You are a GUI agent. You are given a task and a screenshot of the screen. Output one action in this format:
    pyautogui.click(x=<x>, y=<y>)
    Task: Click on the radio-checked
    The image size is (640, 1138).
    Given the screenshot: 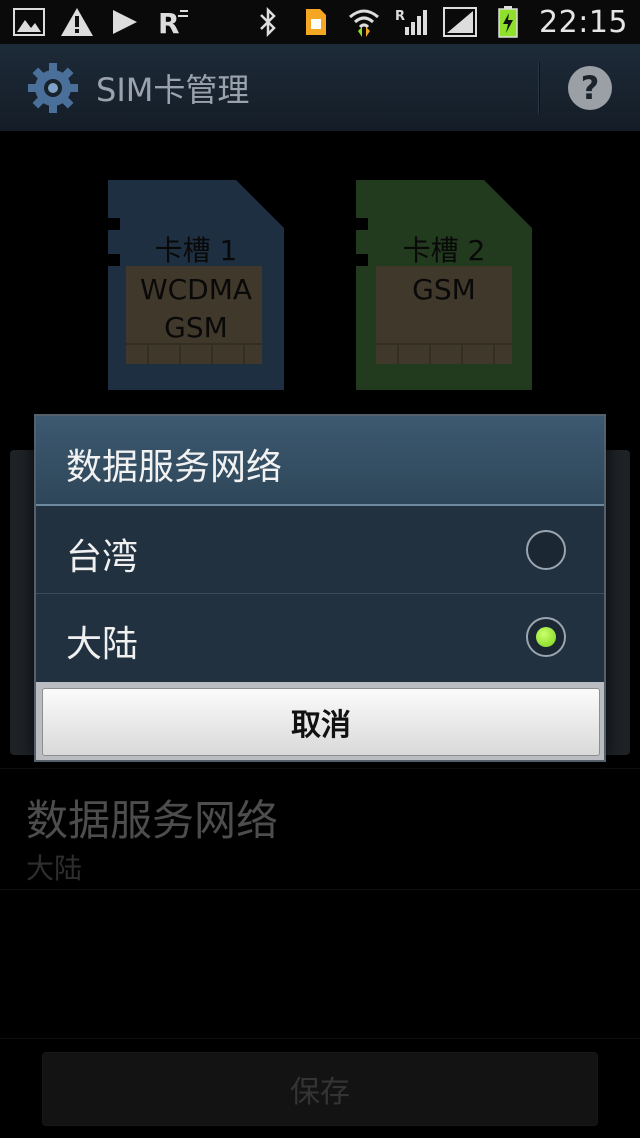 What is the action you would take?
    pyautogui.click(x=546, y=637)
    